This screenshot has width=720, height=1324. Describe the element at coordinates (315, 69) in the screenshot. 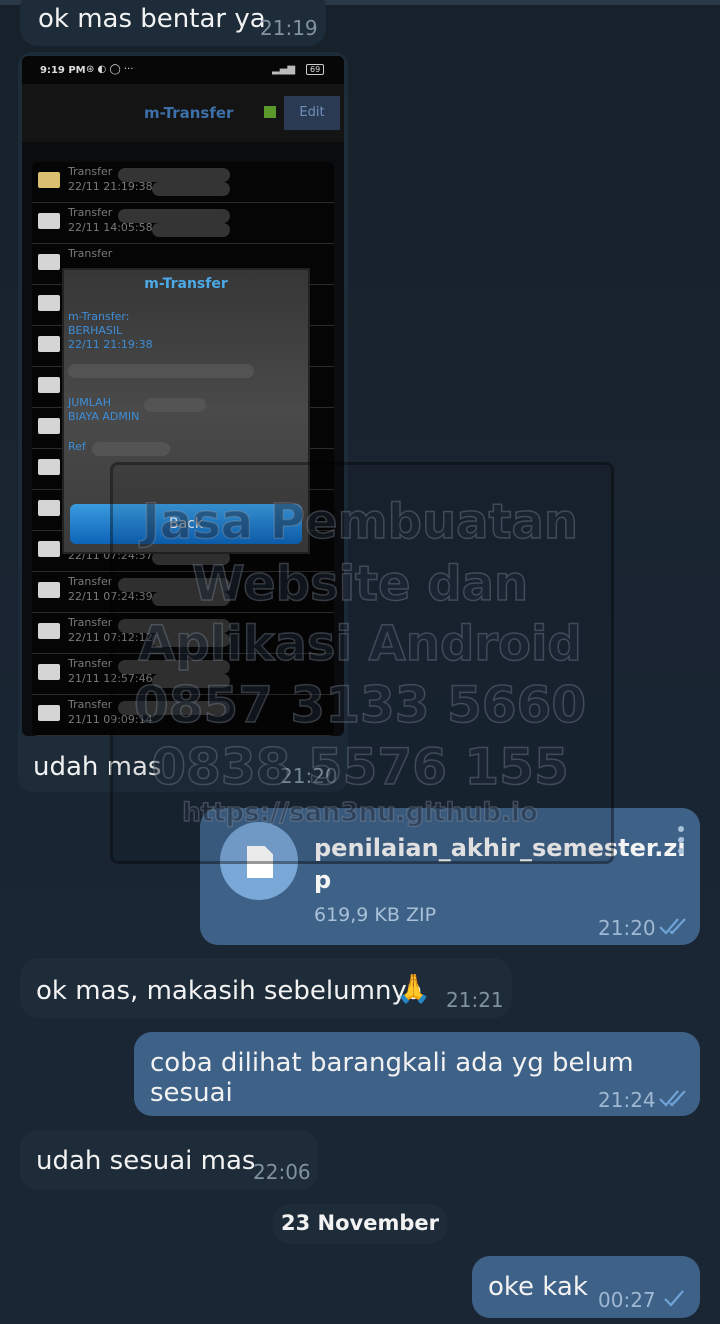

I see `battery-icon: 69` at that location.